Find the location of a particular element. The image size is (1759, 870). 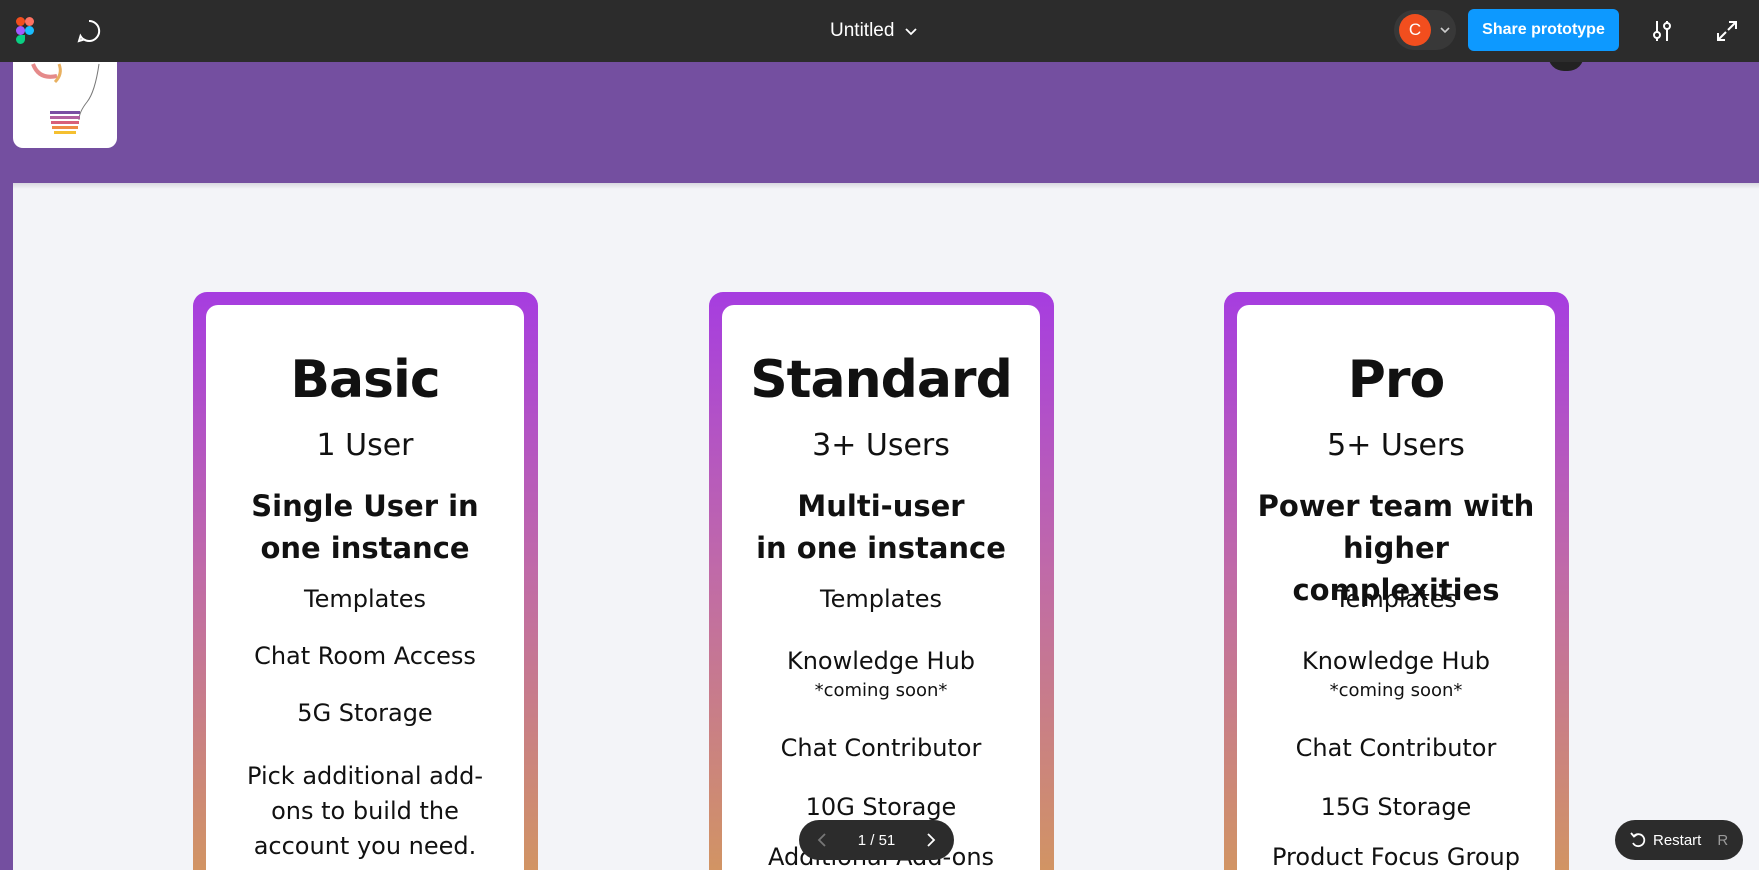

divider-shadow is located at coordinates (886, 186).